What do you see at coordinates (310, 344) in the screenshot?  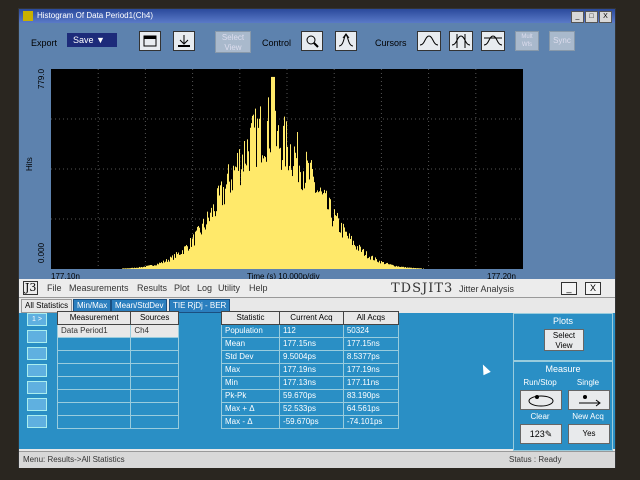 I see `table-row: Mean 177.15ns 177.15ns` at bounding box center [310, 344].